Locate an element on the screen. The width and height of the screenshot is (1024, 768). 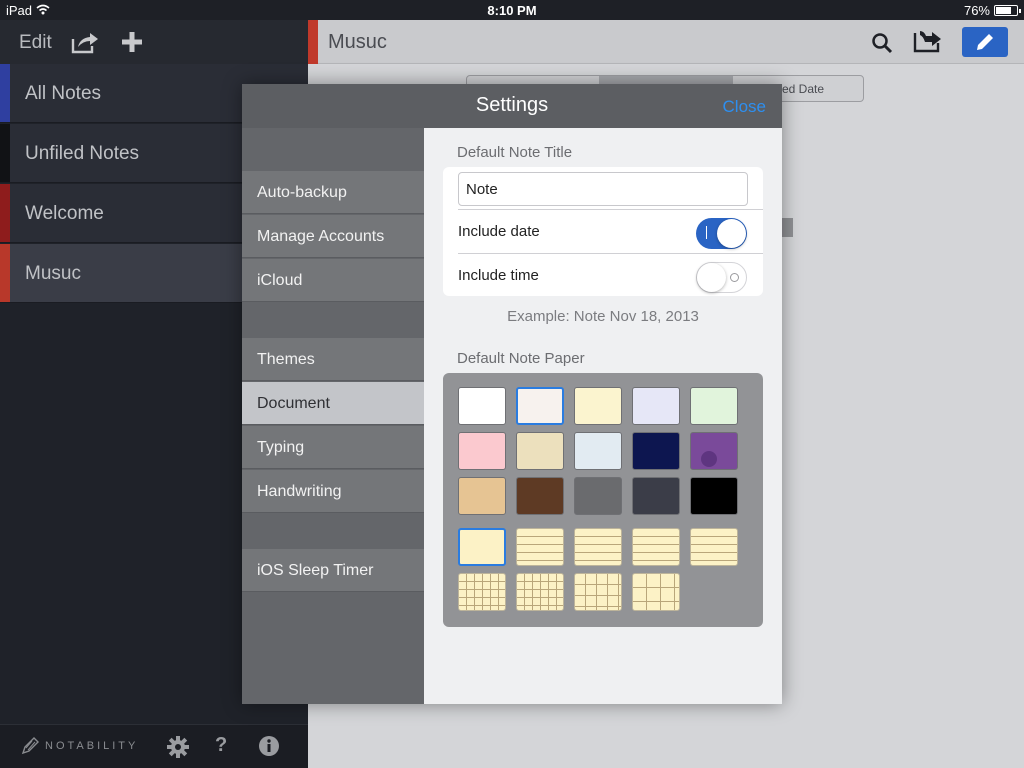
battery-text: 76% is located at coordinates (976, 10).